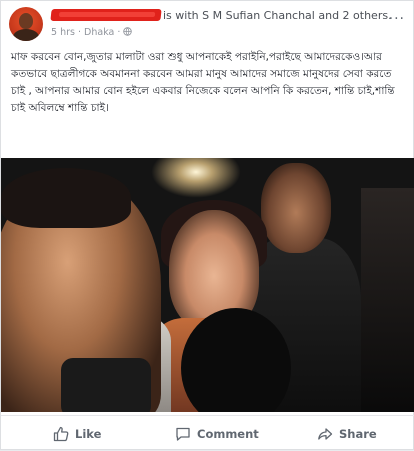  What do you see at coordinates (296, 208) in the screenshot?
I see `video-figure-head` at bounding box center [296, 208].